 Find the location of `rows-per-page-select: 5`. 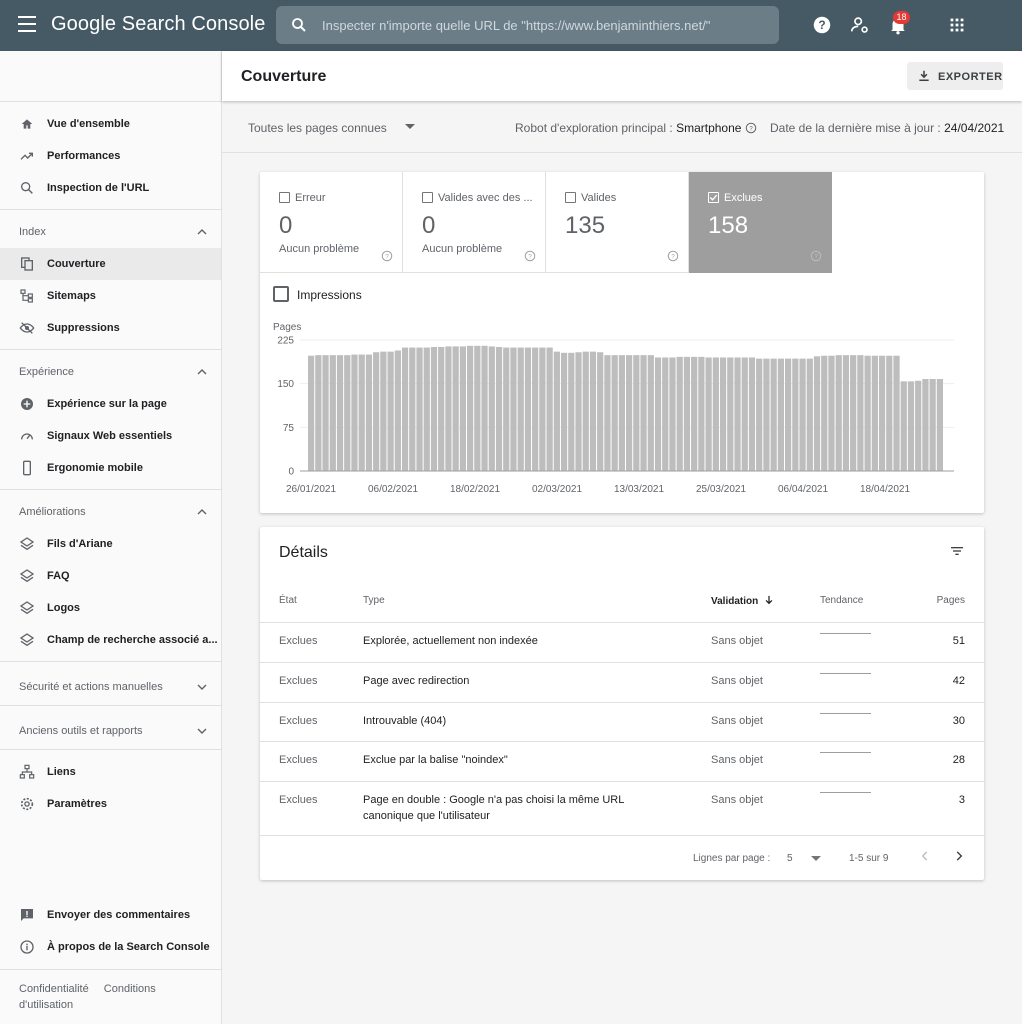

rows-per-page-select: 5 is located at coordinates (790, 858).